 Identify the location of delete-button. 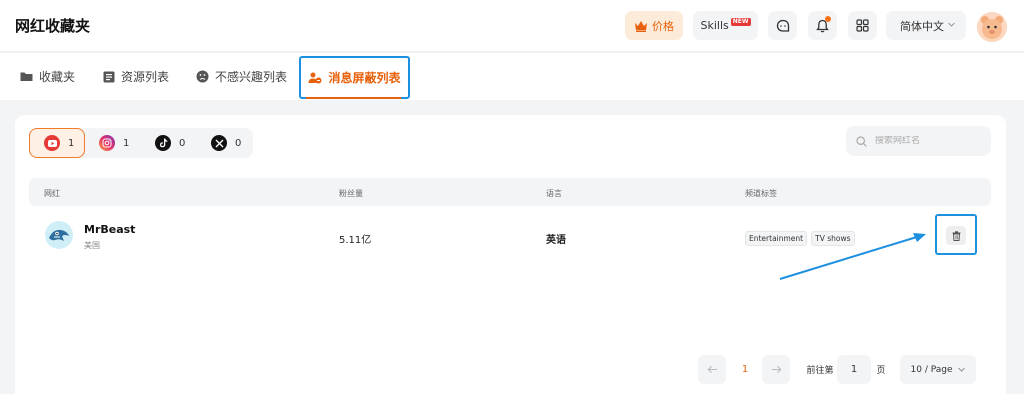
(956, 235).